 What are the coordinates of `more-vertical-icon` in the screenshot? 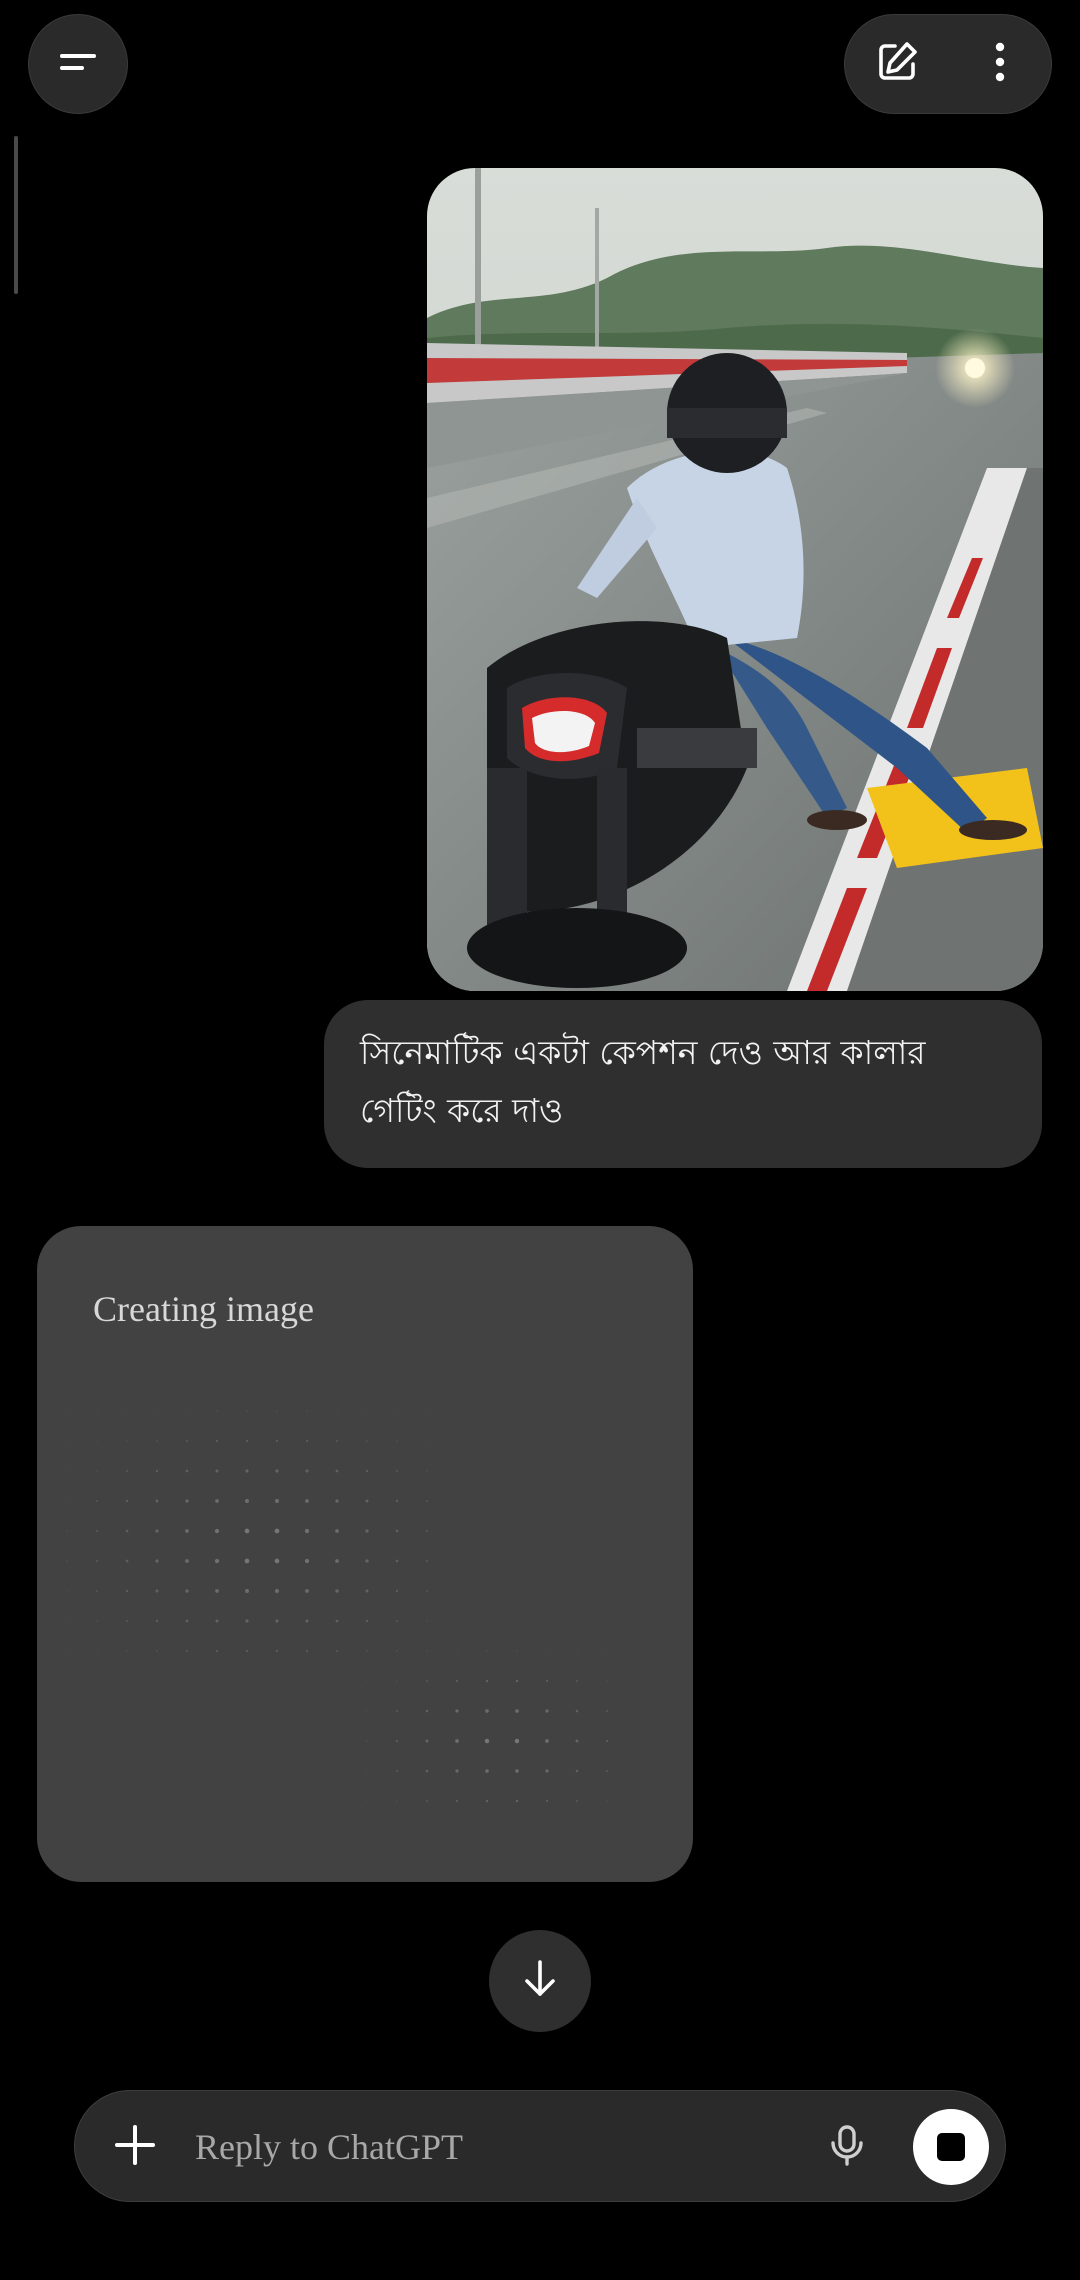 It's located at (1000, 64).